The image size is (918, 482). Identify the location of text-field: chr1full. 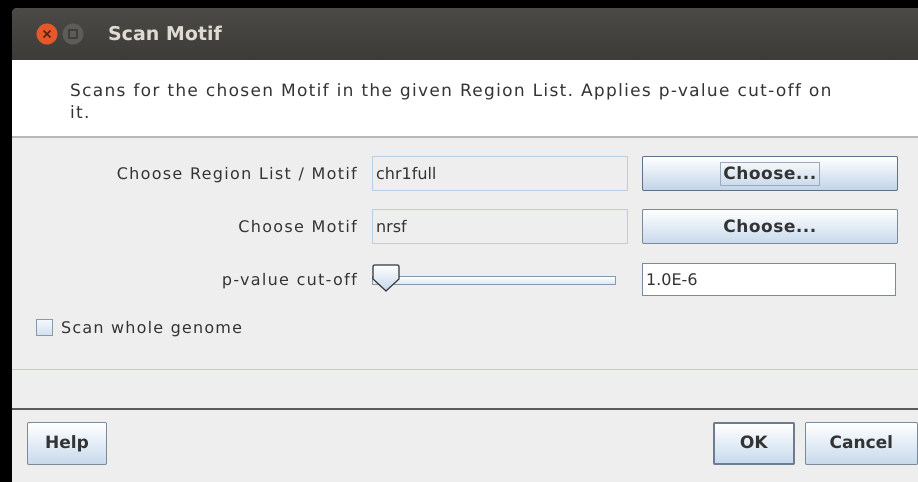
(500, 173).